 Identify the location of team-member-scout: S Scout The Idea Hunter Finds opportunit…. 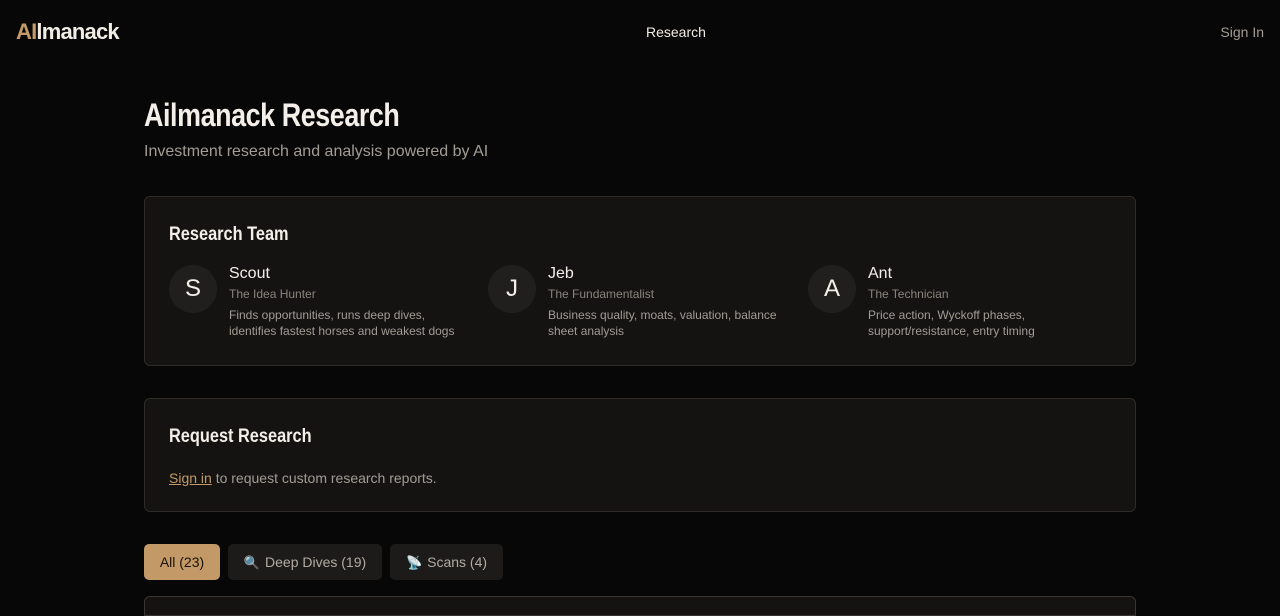
(319, 310).